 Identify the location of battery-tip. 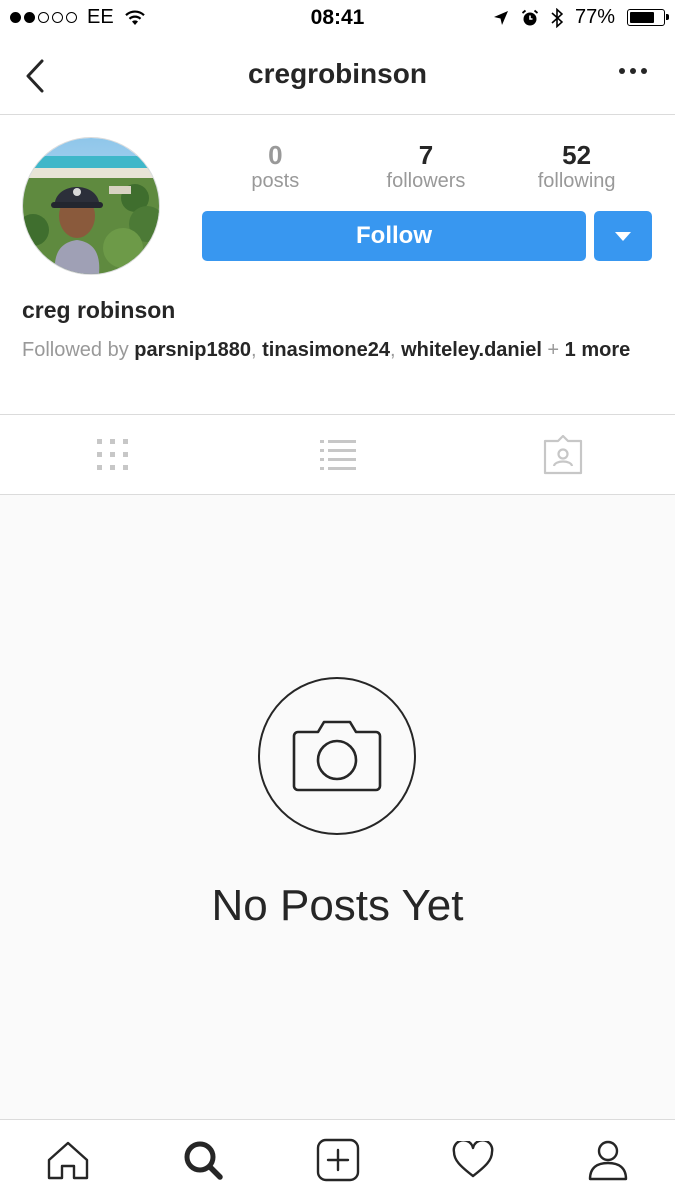
(667, 17).